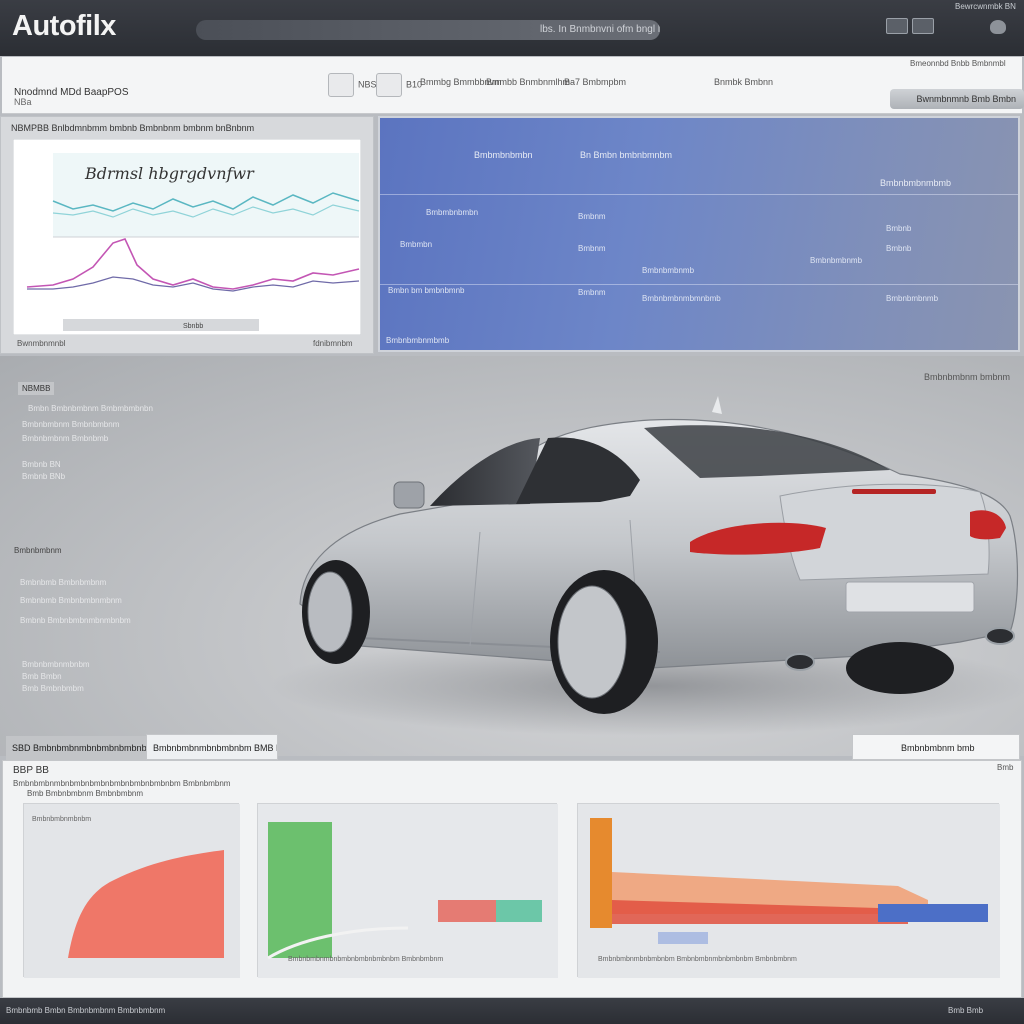  I want to click on tab-options: Bmbnbmbnm bmb, so click(936, 747).